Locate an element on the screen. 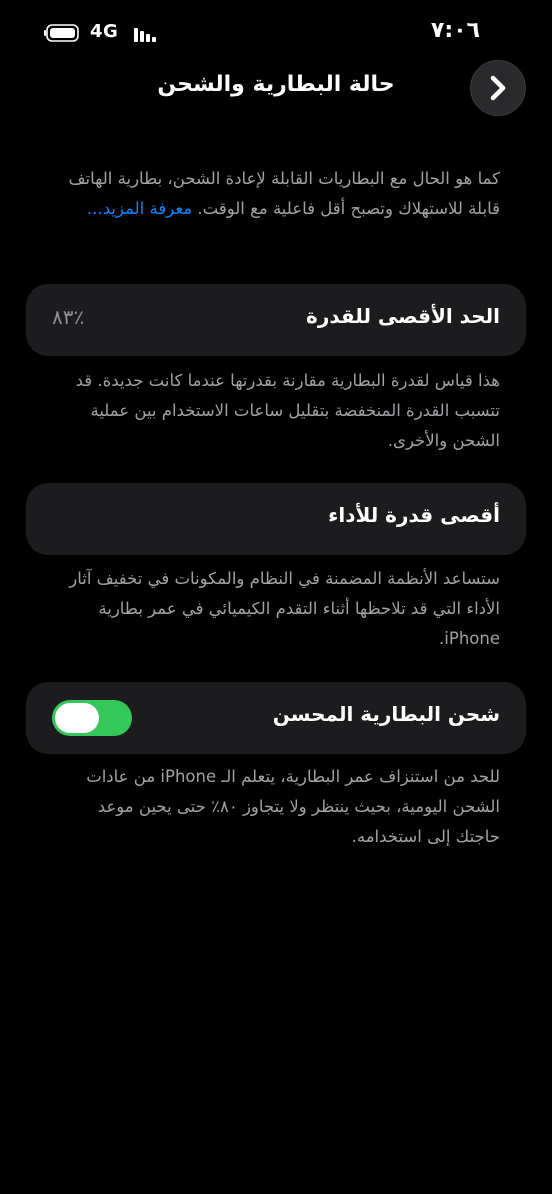  optimized-charging-toggle is located at coordinates (92, 718).